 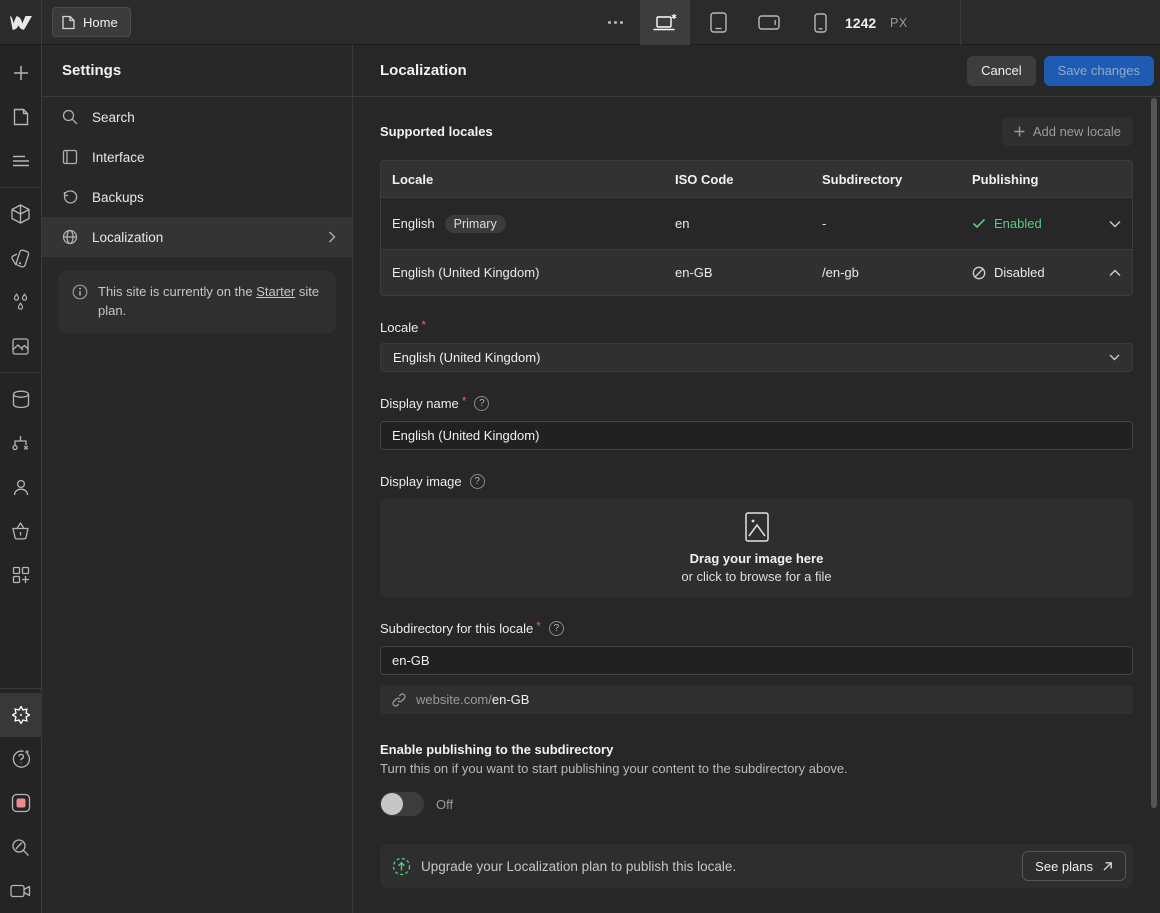 I want to click on help-sparkle-icon, so click(x=21, y=759).